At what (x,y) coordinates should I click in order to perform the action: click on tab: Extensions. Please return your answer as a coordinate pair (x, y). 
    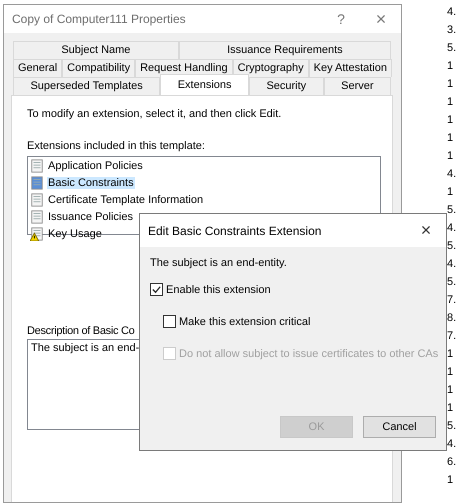
    Looking at the image, I should click on (204, 84).